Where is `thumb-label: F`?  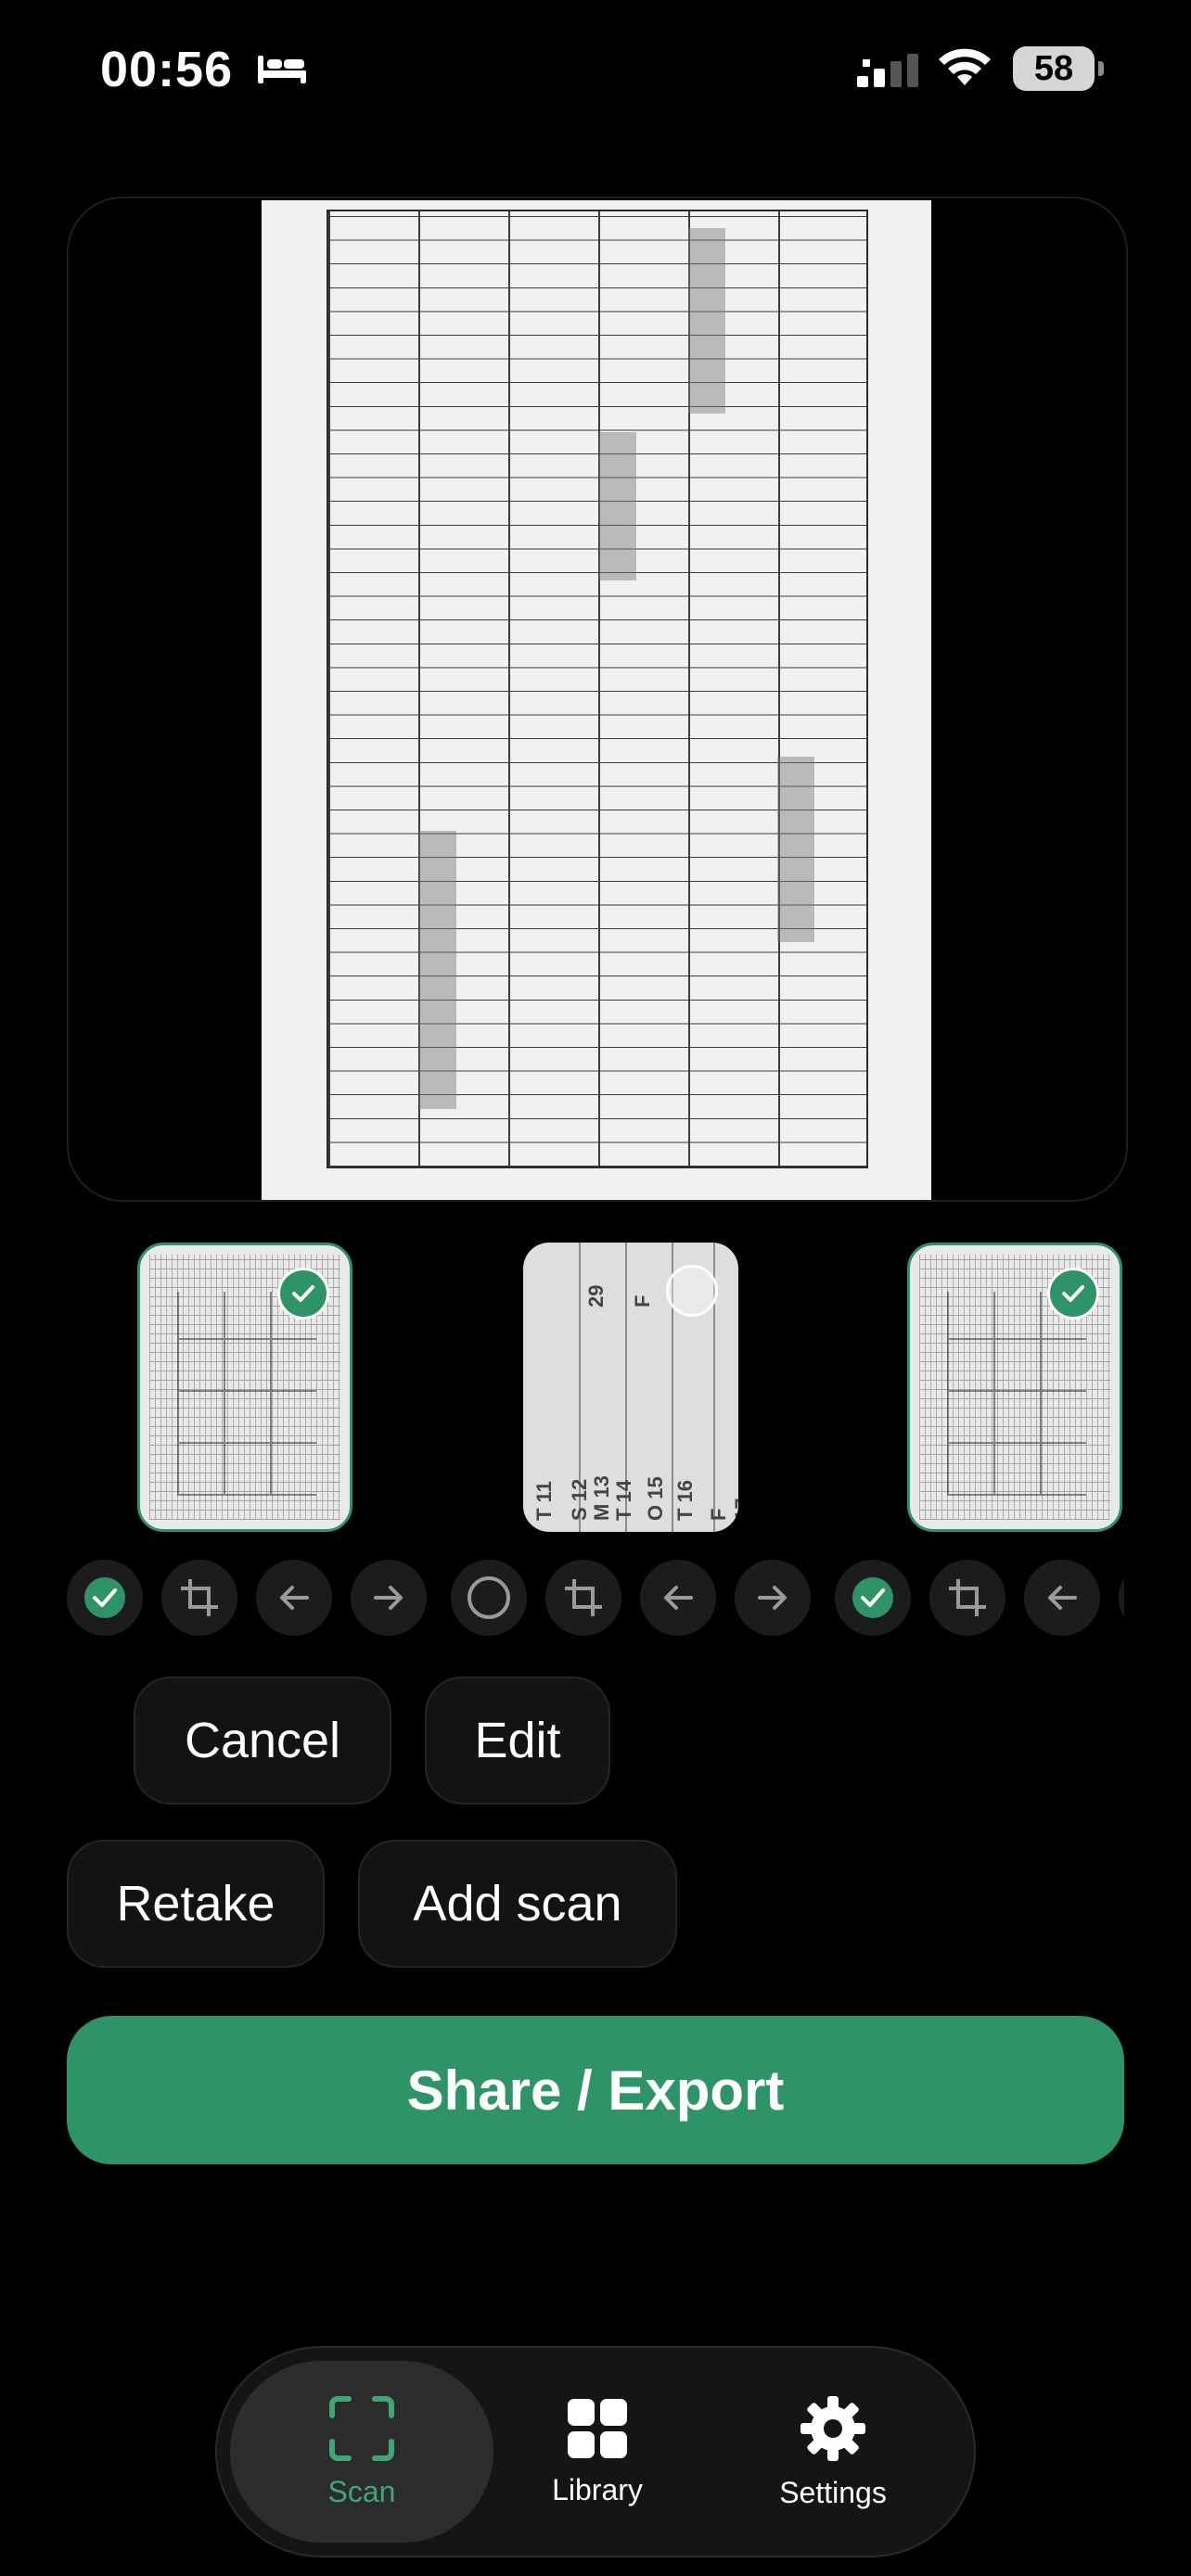 thumb-label: F is located at coordinates (642, 1300).